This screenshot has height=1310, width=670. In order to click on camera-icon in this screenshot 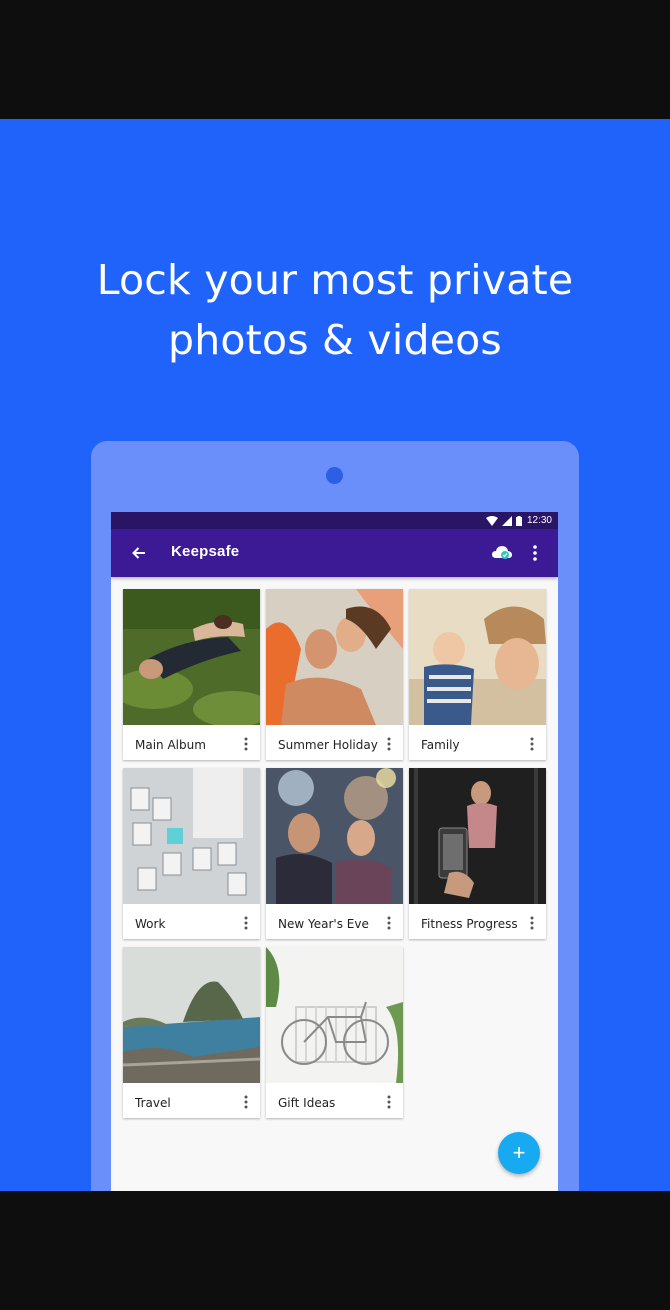, I will do `click(334, 475)`.